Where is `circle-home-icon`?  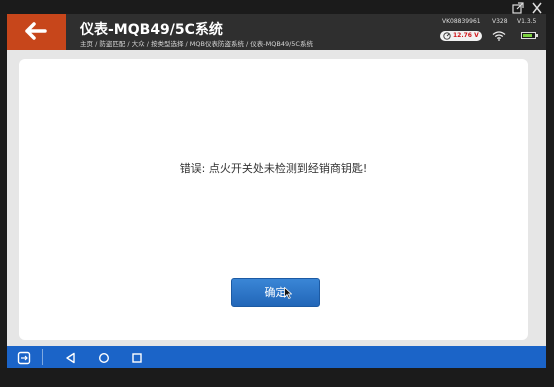 circle-home-icon is located at coordinates (104, 358).